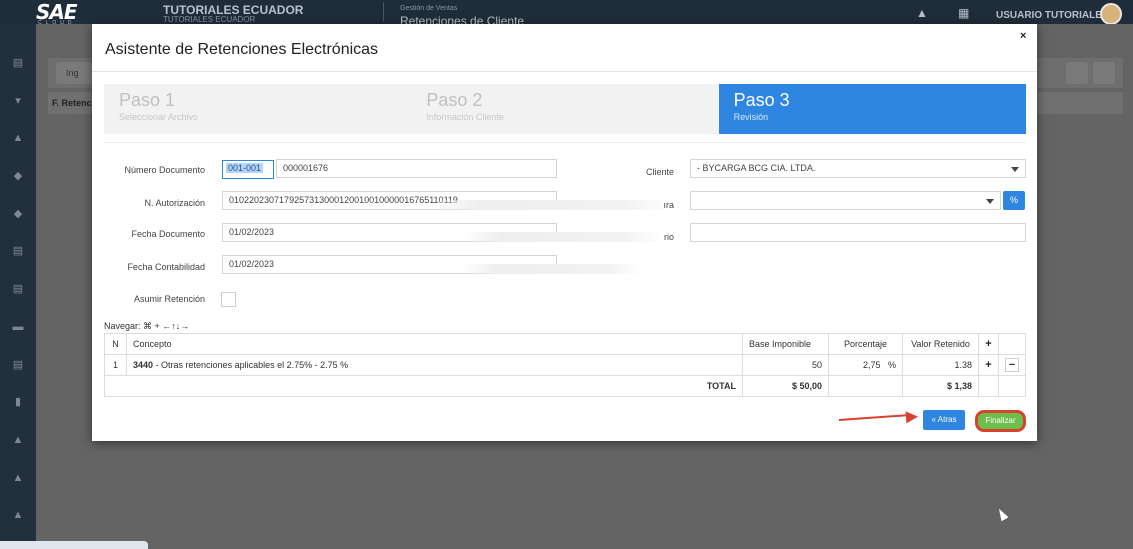 The height and width of the screenshot is (549, 1133). Describe the element at coordinates (434, 344) in the screenshot. I see `col-concepto: Concepto` at that location.